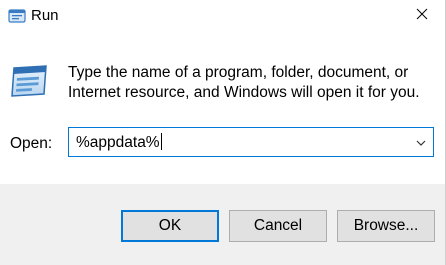 This screenshot has height=265, width=446. I want to click on close-icon, so click(422, 16).